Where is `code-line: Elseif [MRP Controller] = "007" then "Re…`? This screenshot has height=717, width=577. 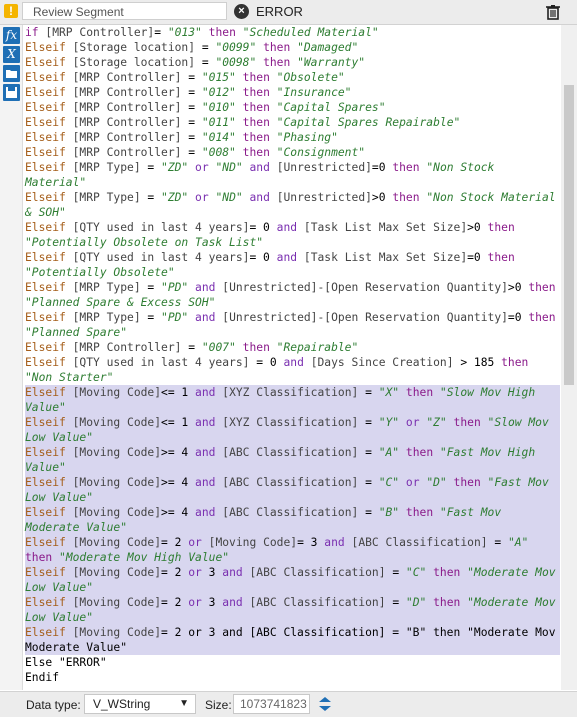 code-line: Elseif [MRP Controller] = "007" then "Re… is located at coordinates (292, 347).